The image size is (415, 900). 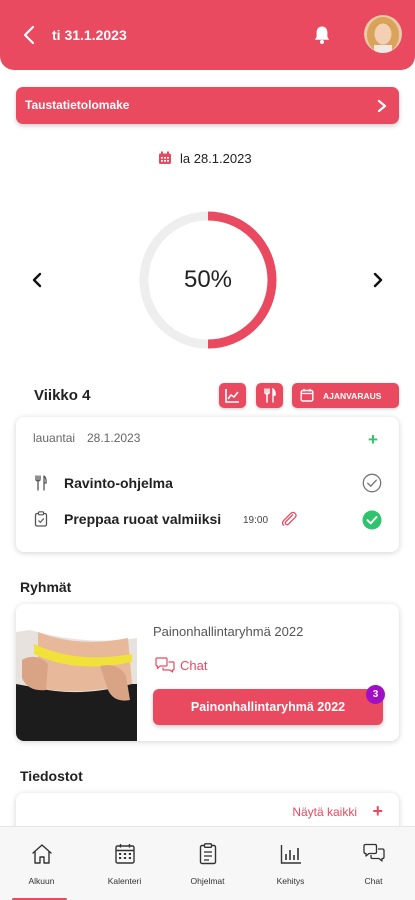 I want to click on group-image, so click(x=76, y=672).